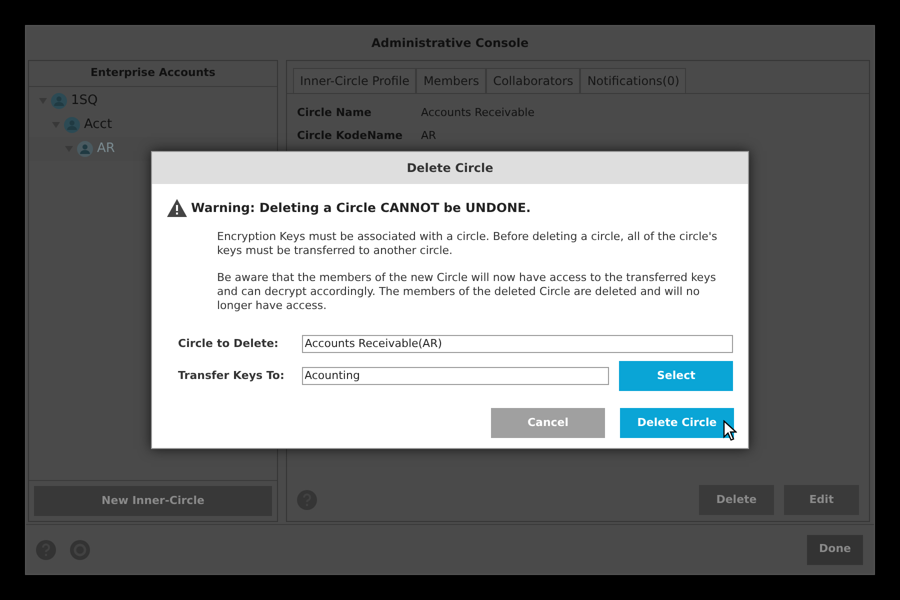  Describe the element at coordinates (517, 343) in the screenshot. I see `input-field: Accounts Receivable(AR)` at that location.